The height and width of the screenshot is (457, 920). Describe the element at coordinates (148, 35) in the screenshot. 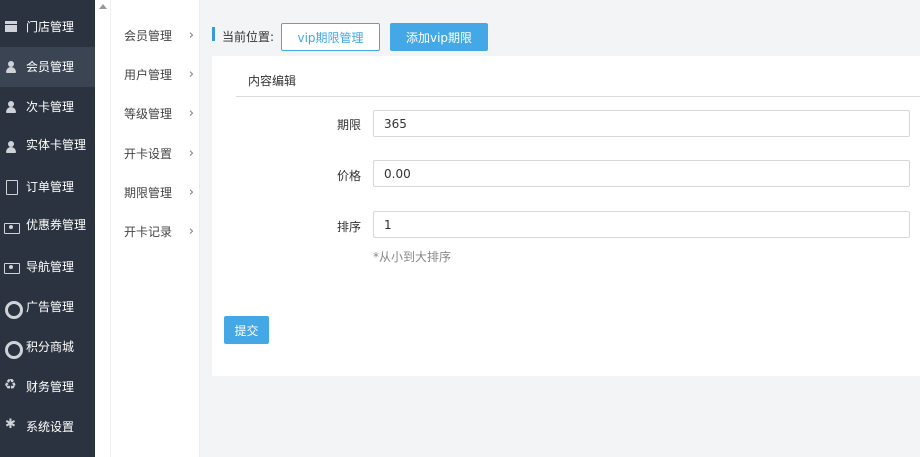

I see `submenu-item-label: 会员管理` at that location.